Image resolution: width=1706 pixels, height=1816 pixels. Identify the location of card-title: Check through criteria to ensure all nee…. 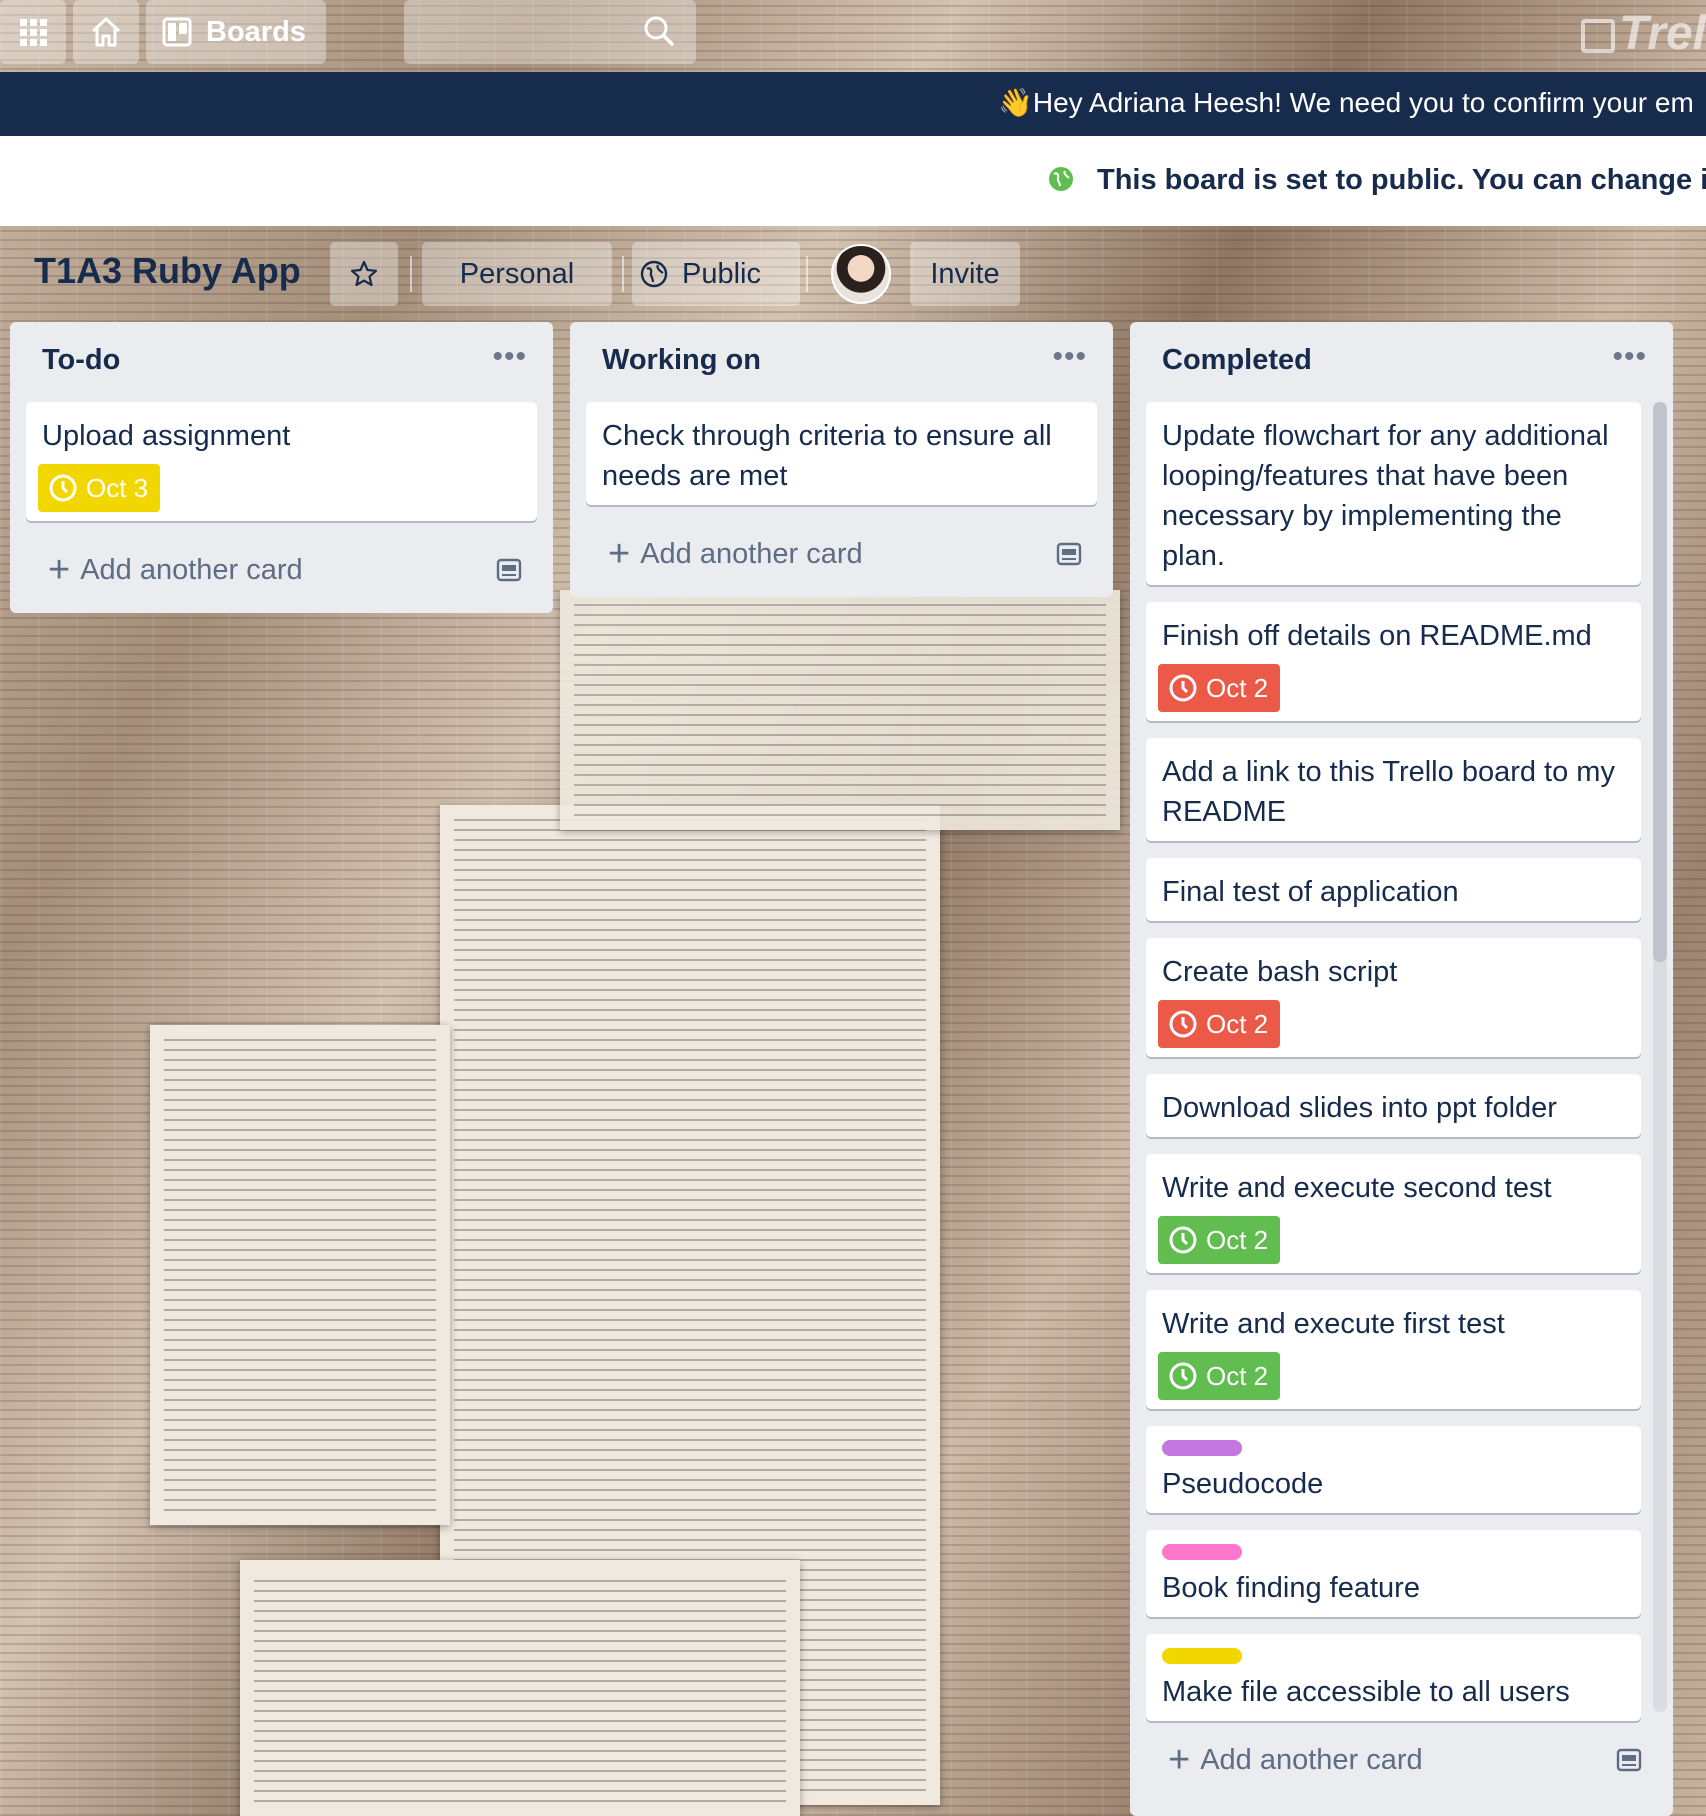
(827, 456).